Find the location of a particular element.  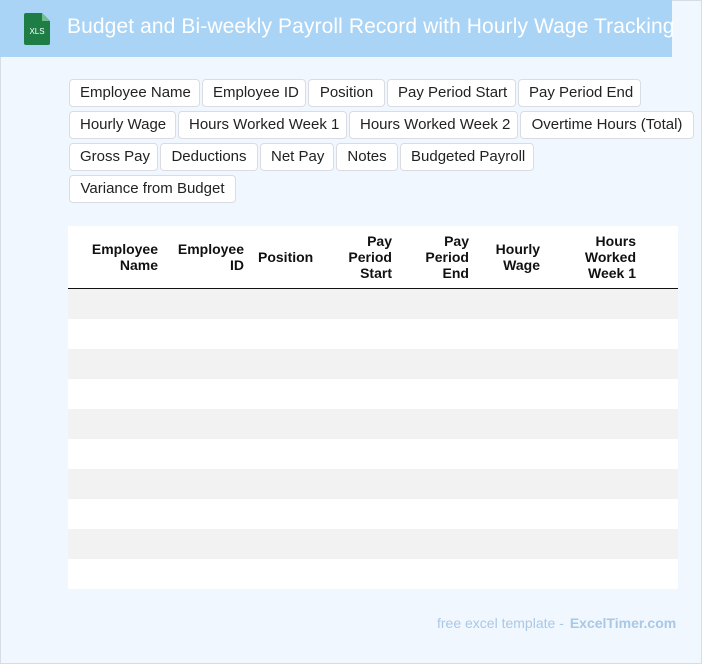

field-chip-hours-week-2: Hours Worked Week 2 is located at coordinates (433, 125).